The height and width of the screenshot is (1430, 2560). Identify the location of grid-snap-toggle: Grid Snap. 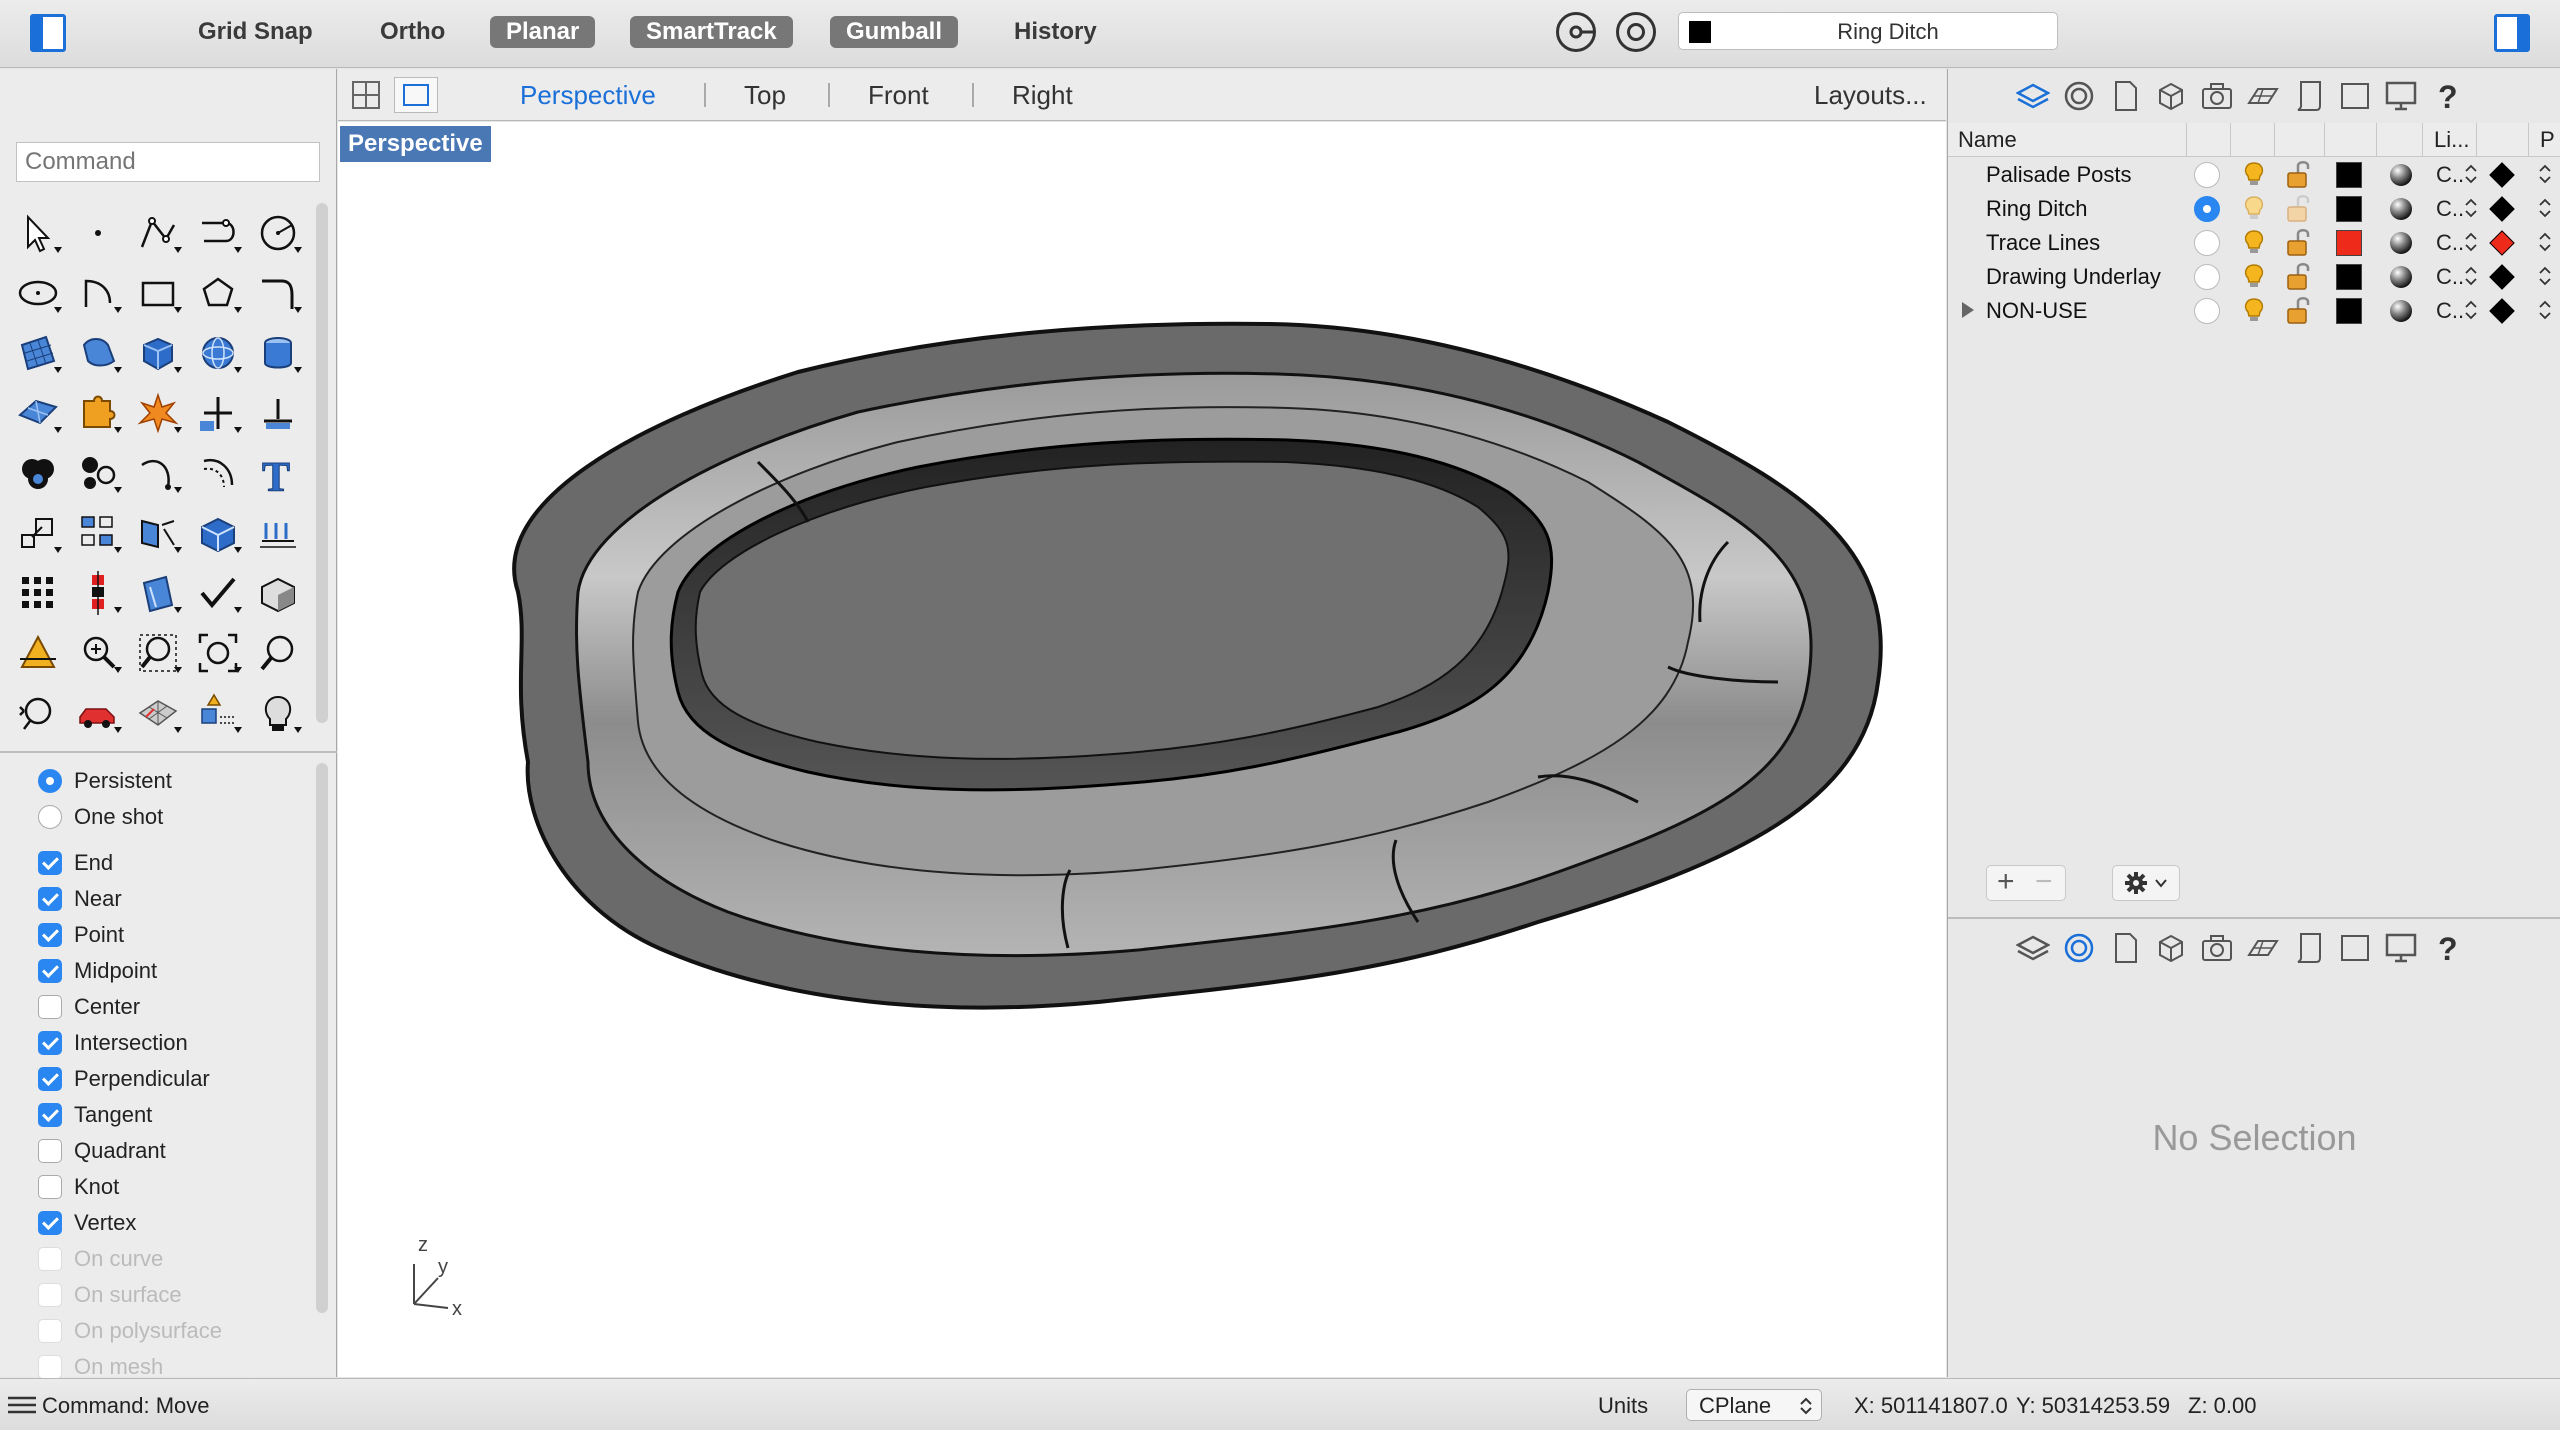
(255, 32).